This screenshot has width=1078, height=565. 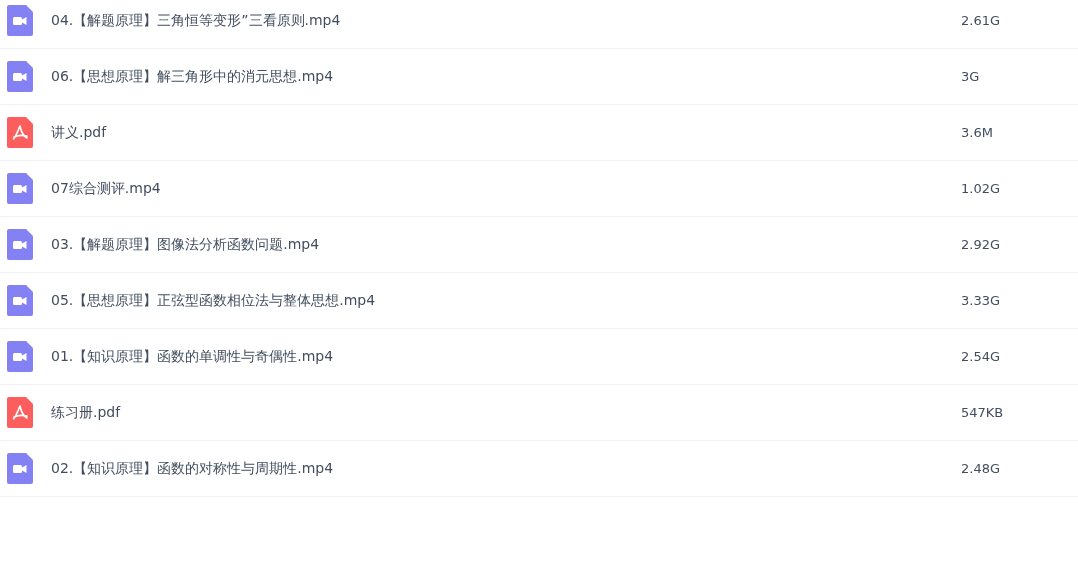 What do you see at coordinates (506, 188) in the screenshot?
I see `file-name: 07综合测评.mp4` at bounding box center [506, 188].